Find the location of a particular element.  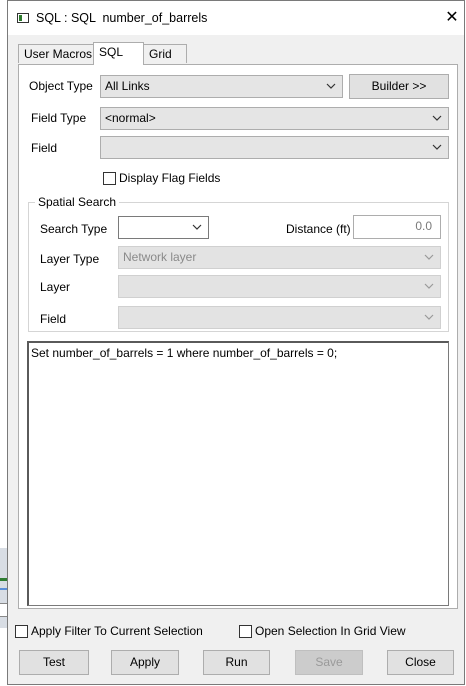

layer-dropdown is located at coordinates (279, 286).